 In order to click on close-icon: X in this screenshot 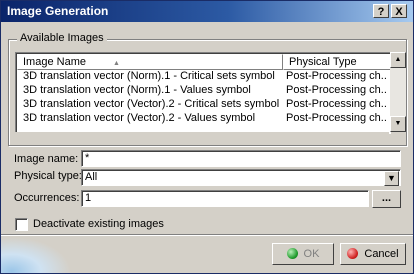, I will do `click(399, 12)`.